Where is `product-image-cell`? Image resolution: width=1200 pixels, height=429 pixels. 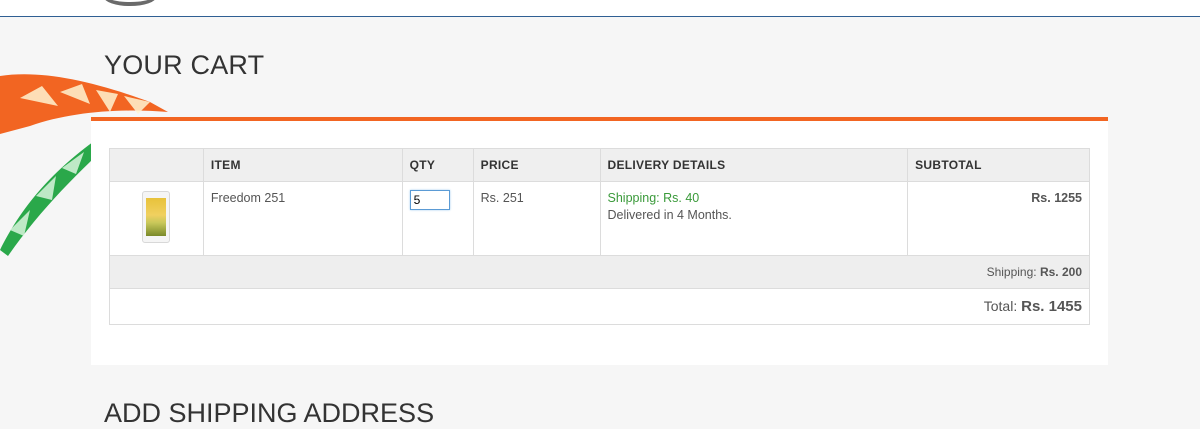 product-image-cell is located at coordinates (156, 218).